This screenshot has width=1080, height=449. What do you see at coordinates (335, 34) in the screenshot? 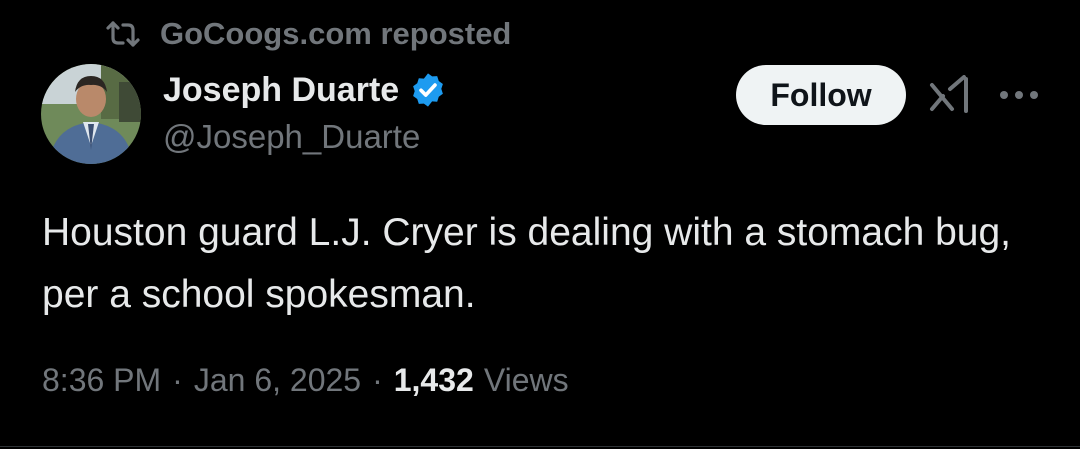
I see `repost-text: GoCoogs.com reposted` at bounding box center [335, 34].